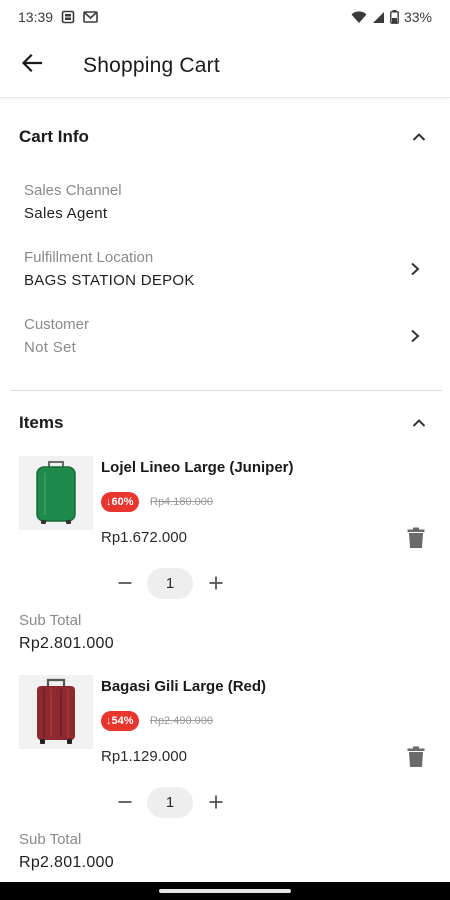 This screenshot has width=450, height=900. Describe the element at coordinates (66, 213) in the screenshot. I see `sales-channel-value: Sales Agent` at that location.